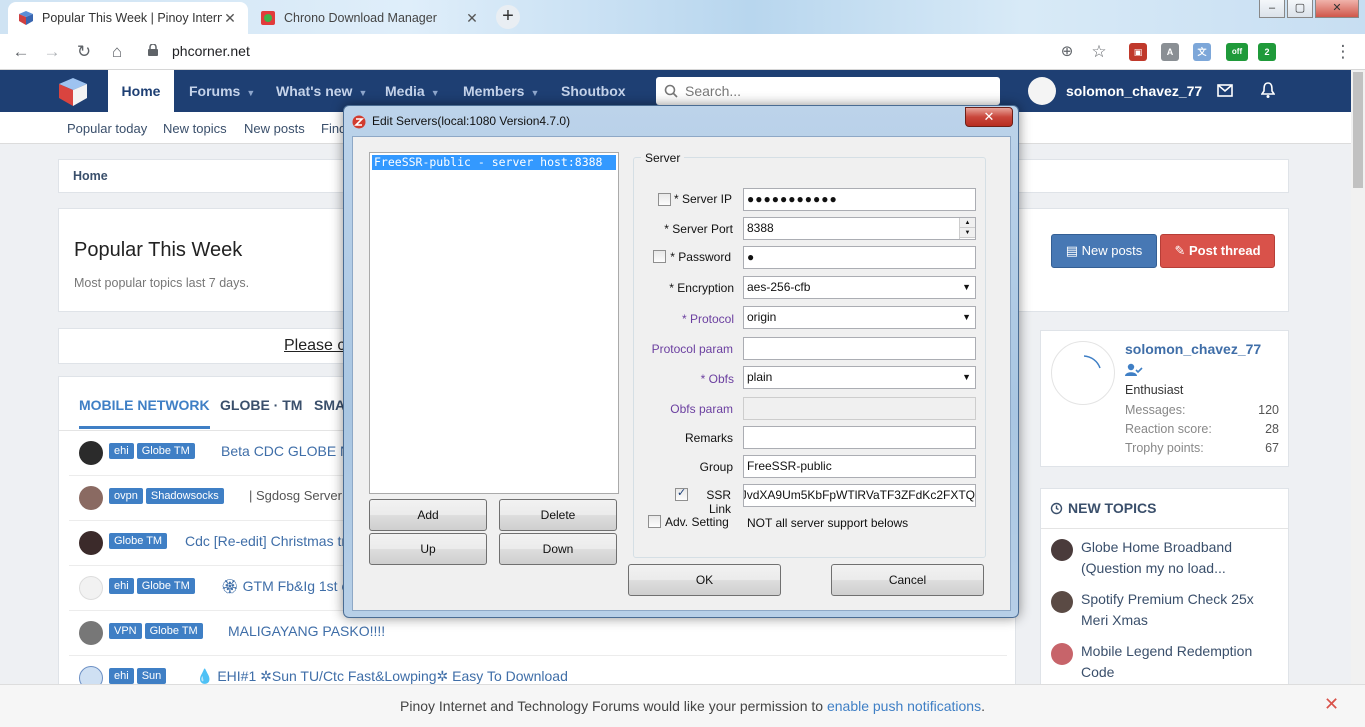 This screenshot has height=727, width=1365. I want to click on obfs-param-field, so click(859, 408).